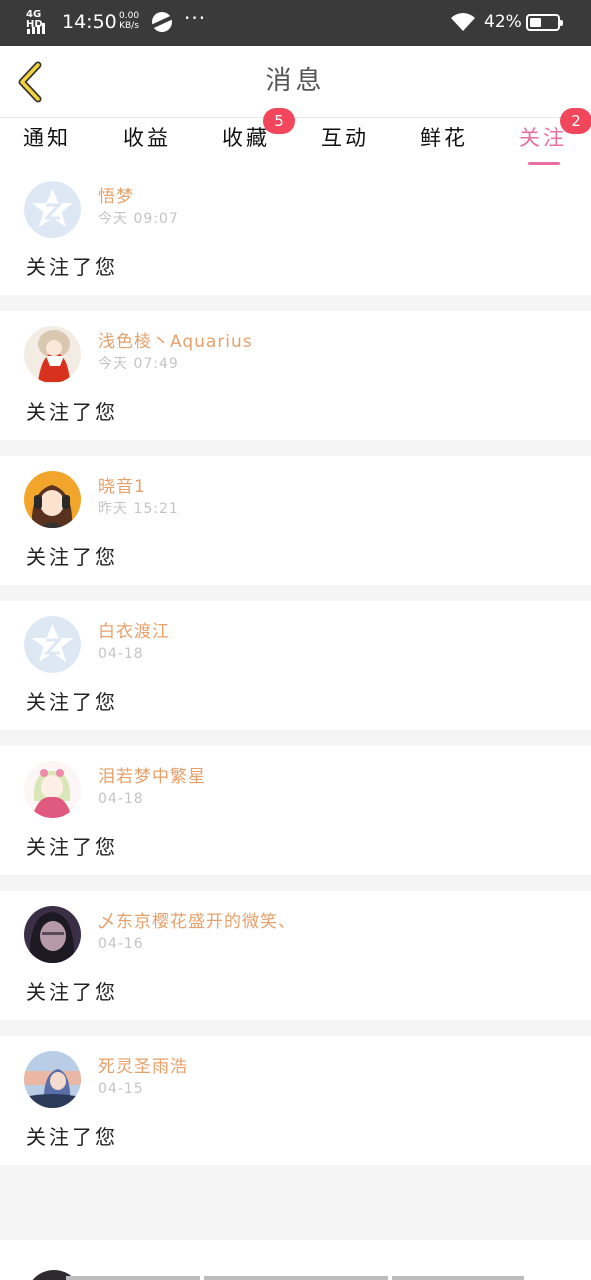 Image resolution: width=591 pixels, height=1280 pixels. What do you see at coordinates (175, 342) in the screenshot?
I see `user-name: 浅色棱丶Aquarius` at bounding box center [175, 342].